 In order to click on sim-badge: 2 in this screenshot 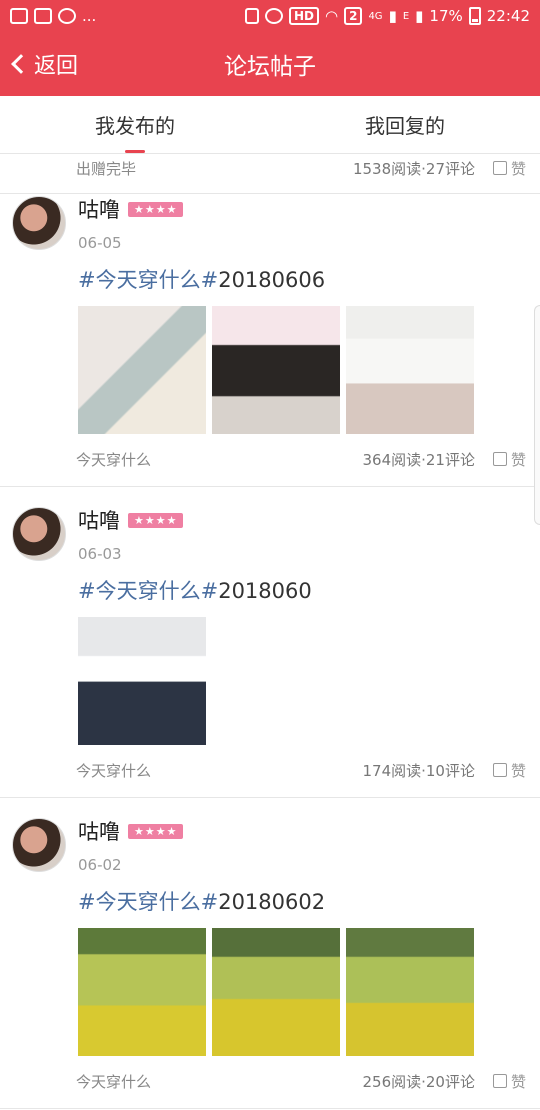, I will do `click(353, 16)`.